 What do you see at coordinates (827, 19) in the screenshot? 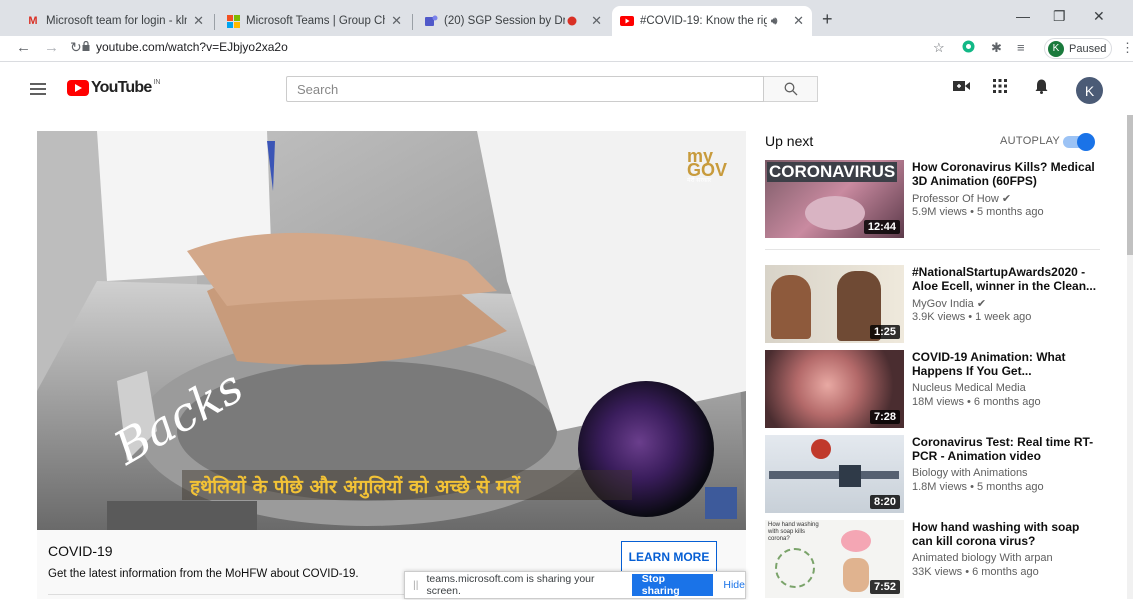
I see `new-tab-icon: +` at bounding box center [827, 19].